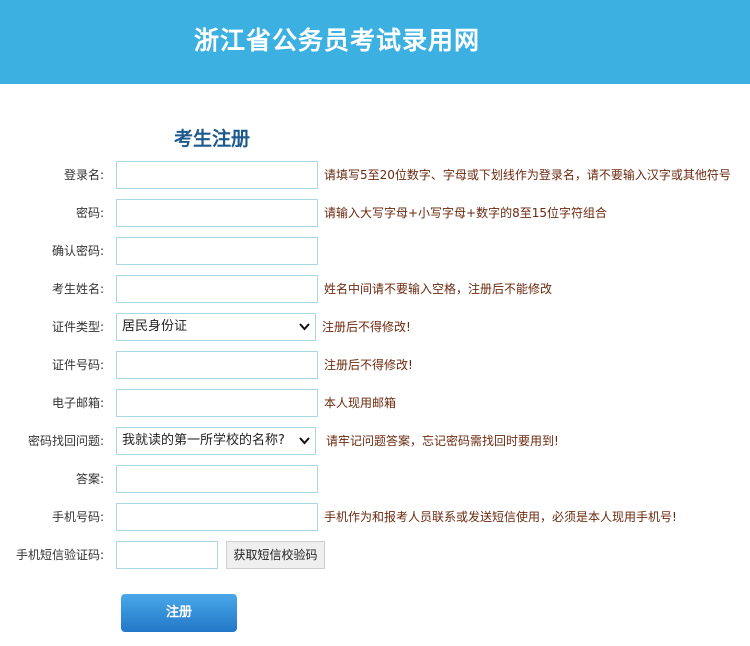  Describe the element at coordinates (466, 213) in the screenshot. I see `password-hint: 请输入大写字母+小写字母+数字的8至15位字符组合` at that location.